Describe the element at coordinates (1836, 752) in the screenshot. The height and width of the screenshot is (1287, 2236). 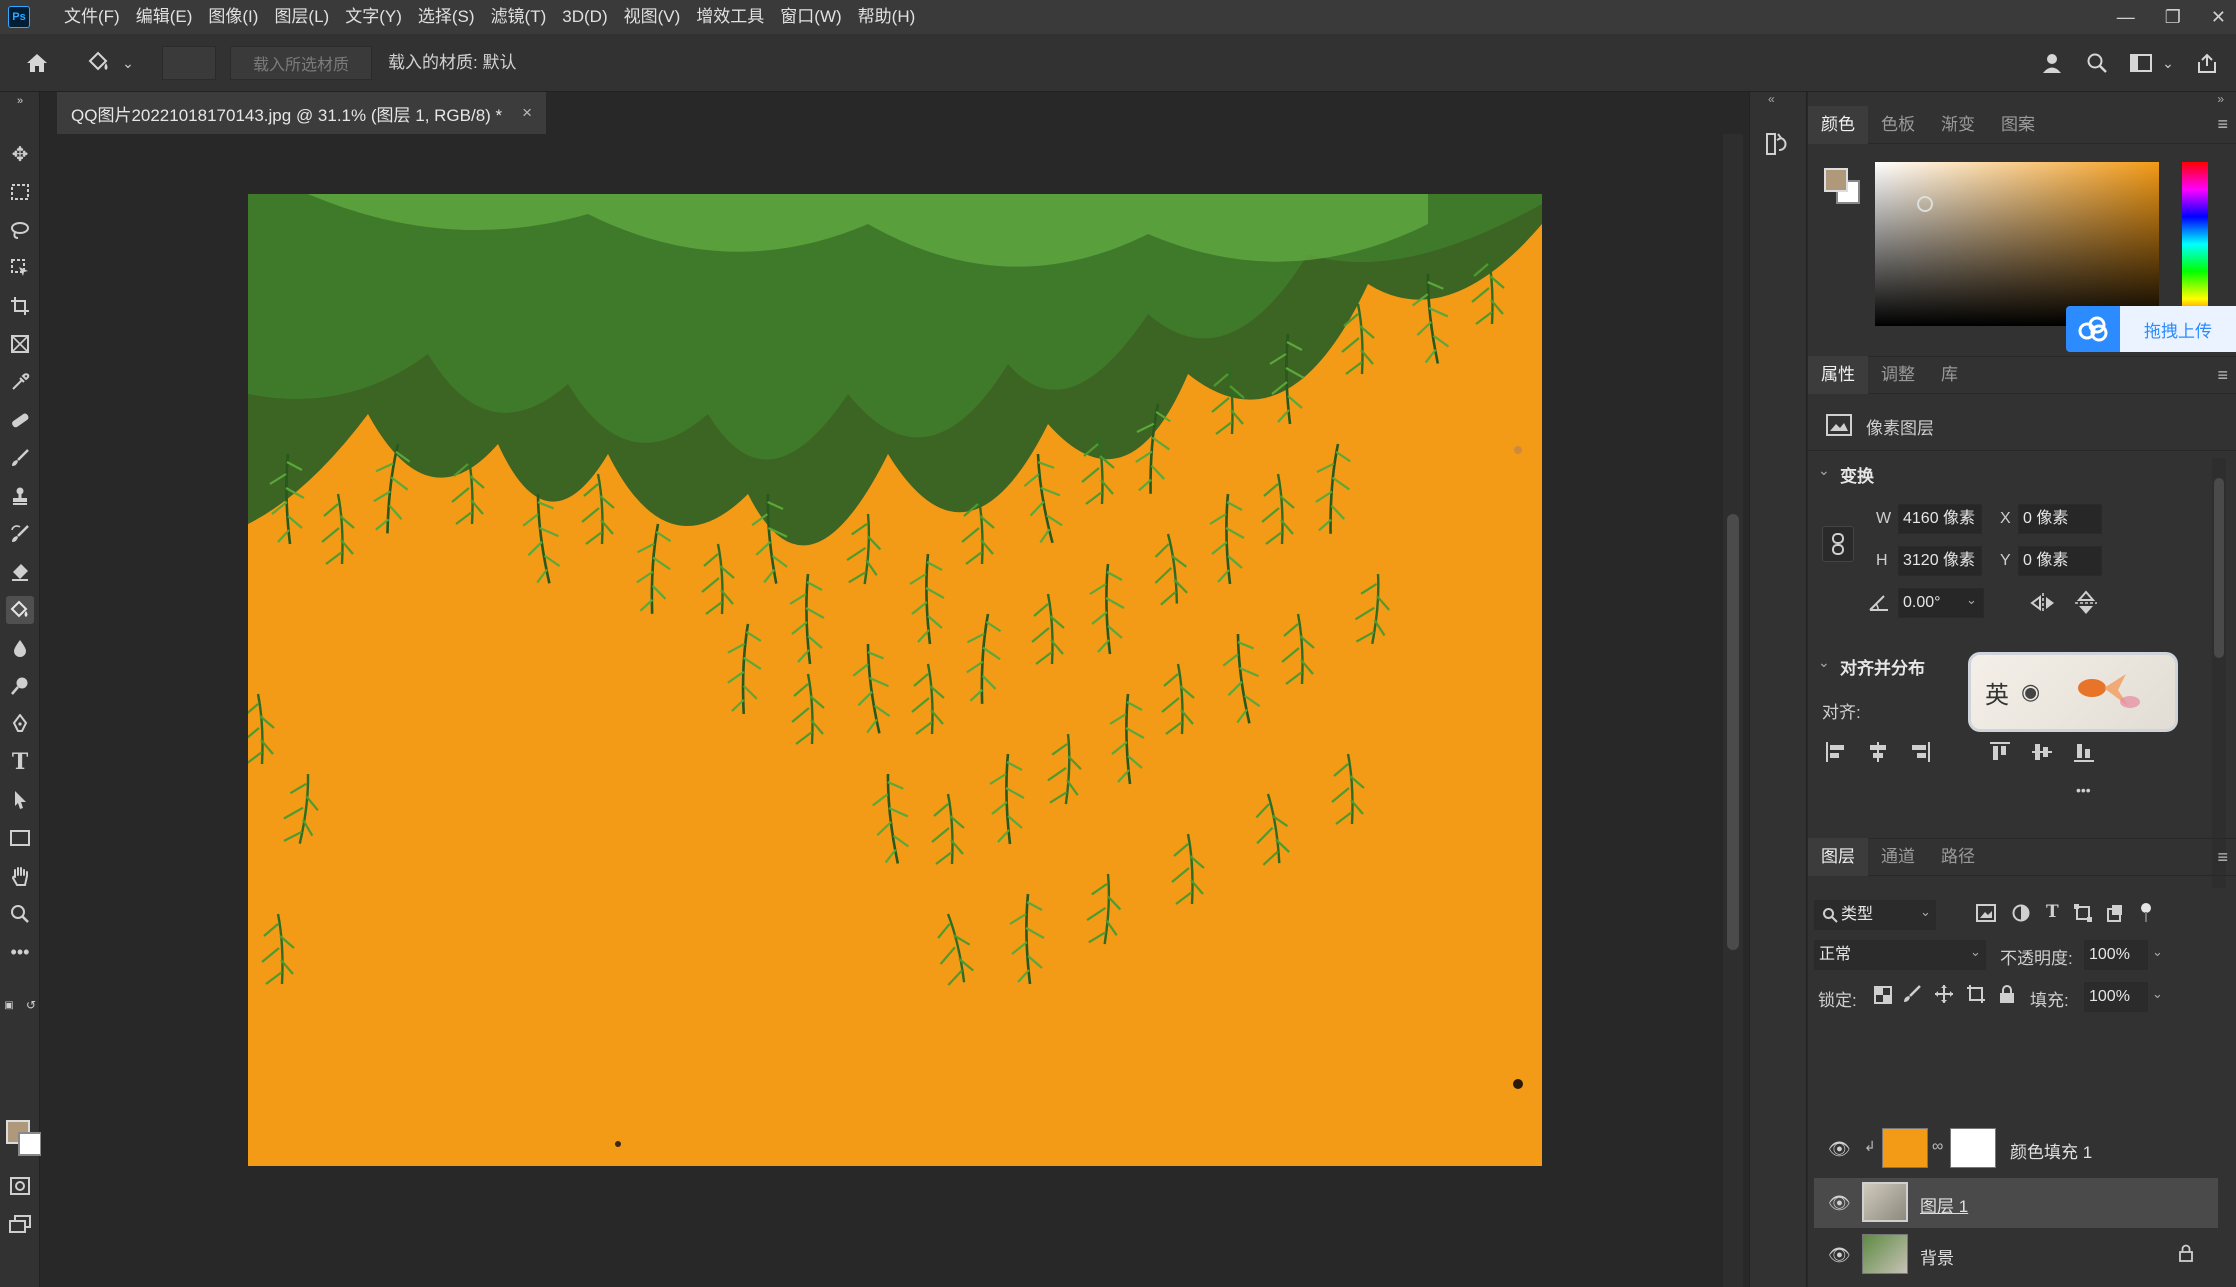
I see `align-left-edges-icon` at that location.